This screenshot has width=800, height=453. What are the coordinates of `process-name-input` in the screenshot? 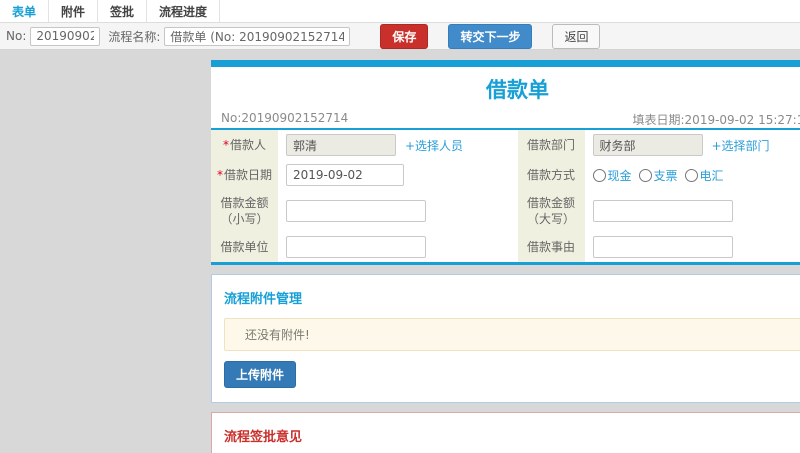 It's located at (257, 36).